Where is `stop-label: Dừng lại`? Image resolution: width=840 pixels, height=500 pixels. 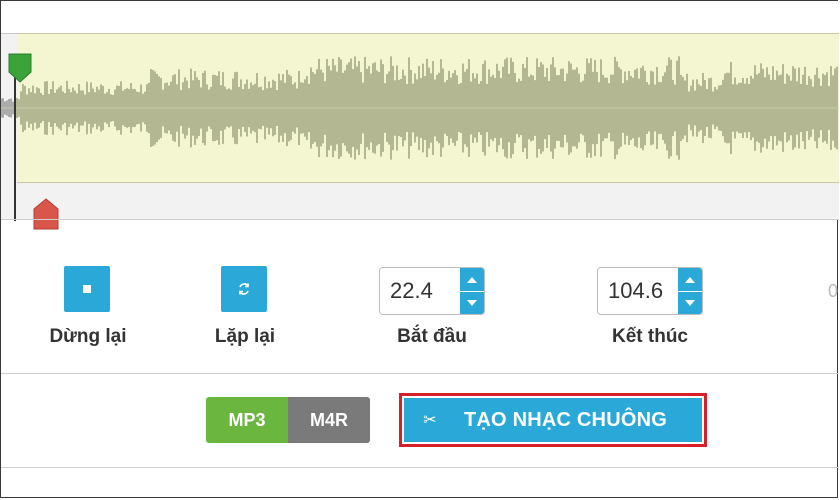
stop-label: Dừng lại is located at coordinates (88, 336).